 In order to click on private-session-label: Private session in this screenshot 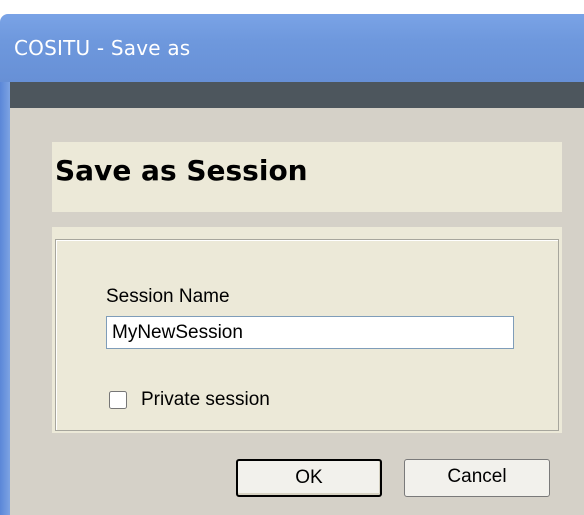, I will do `click(205, 400)`.